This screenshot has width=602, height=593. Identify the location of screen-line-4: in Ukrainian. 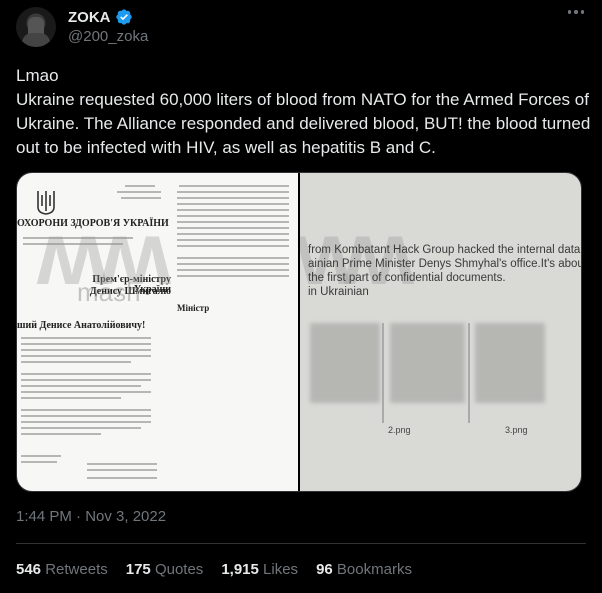
(338, 292).